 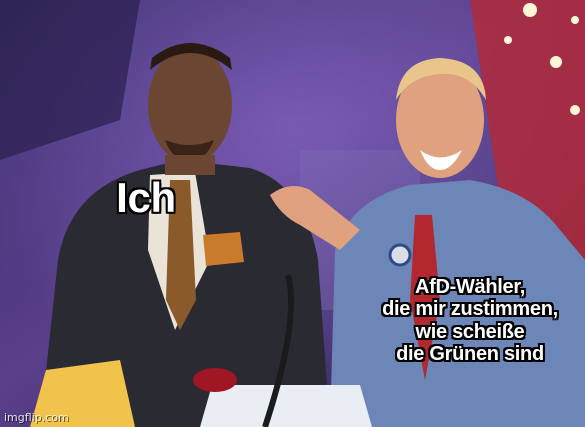 I want to click on caption-right-line: AfD-Wähler,, so click(x=470, y=287).